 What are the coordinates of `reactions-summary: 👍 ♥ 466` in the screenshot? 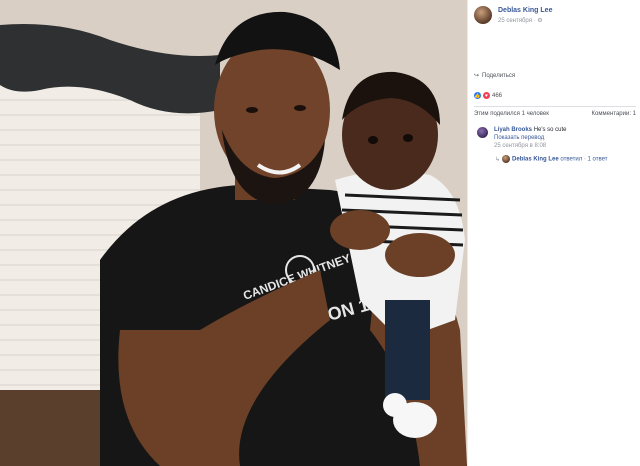 It's located at (488, 95).